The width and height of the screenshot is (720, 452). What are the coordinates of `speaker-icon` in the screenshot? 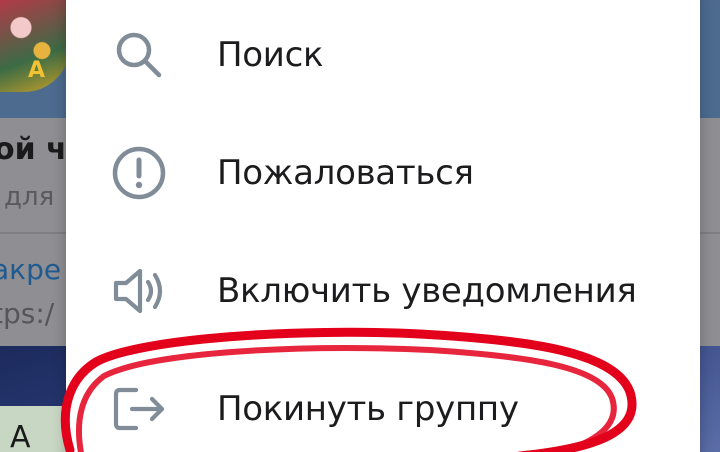 It's located at (139, 291).